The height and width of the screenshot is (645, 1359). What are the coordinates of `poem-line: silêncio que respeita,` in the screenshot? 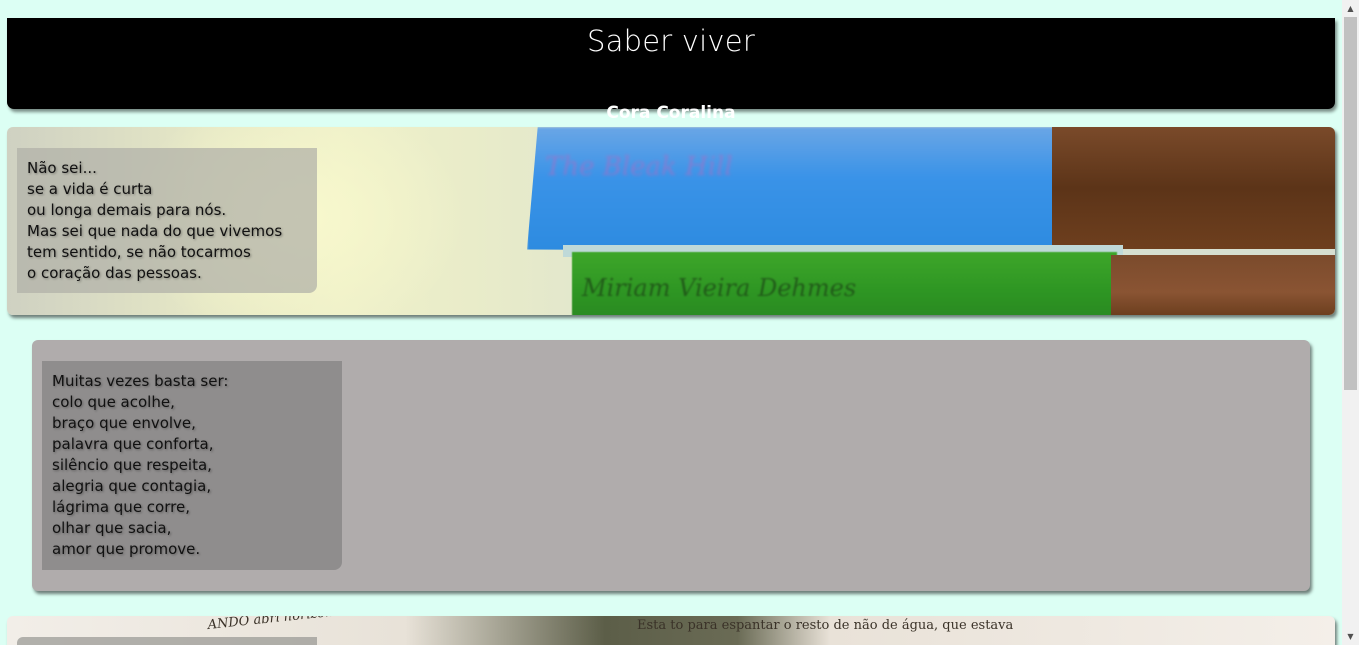 It's located at (132, 465).